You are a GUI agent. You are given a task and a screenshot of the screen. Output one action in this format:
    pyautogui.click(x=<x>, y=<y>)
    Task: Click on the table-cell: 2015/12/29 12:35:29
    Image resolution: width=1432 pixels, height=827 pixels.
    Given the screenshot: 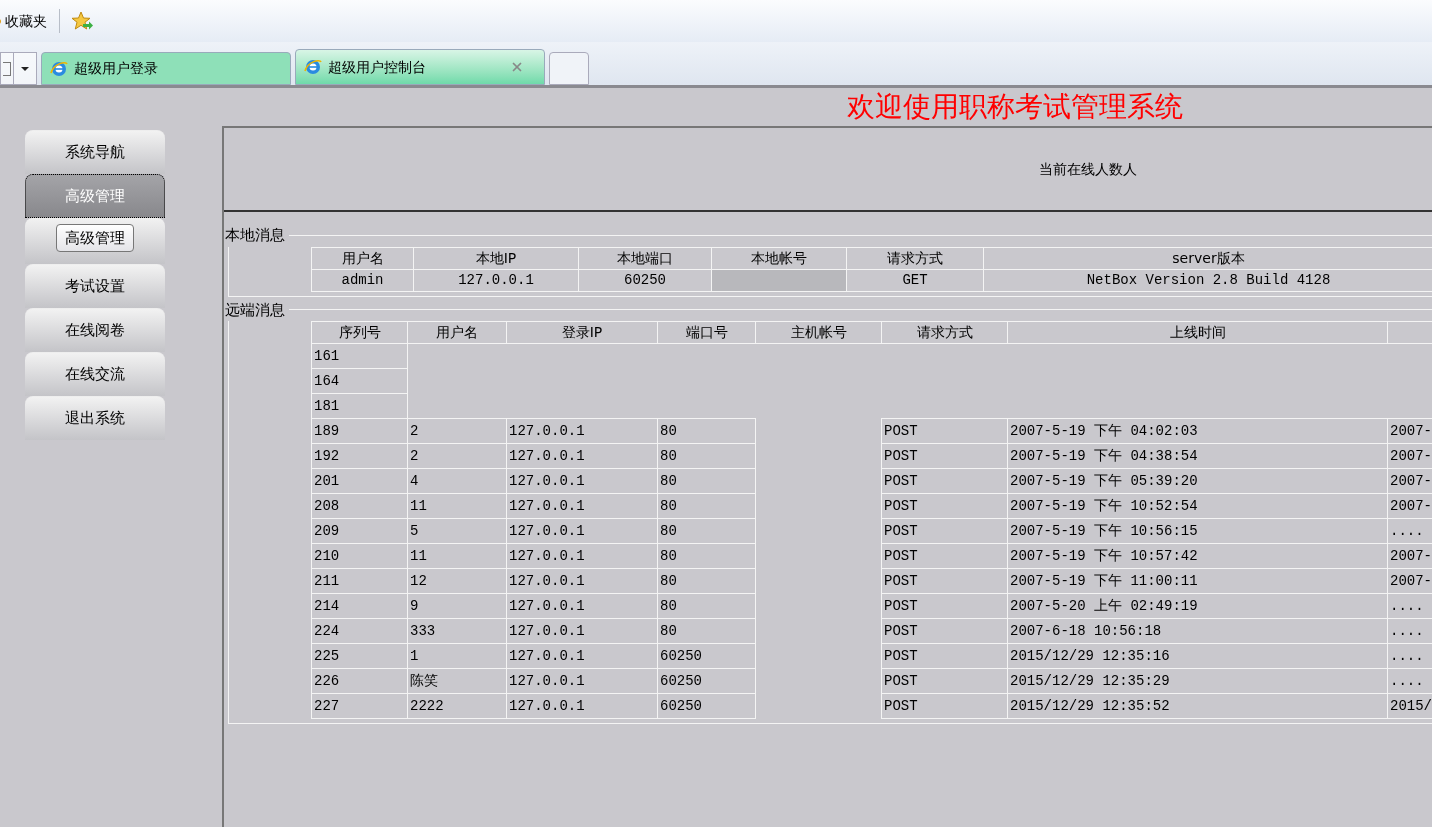 What is the action you would take?
    pyautogui.click(x=1197, y=681)
    